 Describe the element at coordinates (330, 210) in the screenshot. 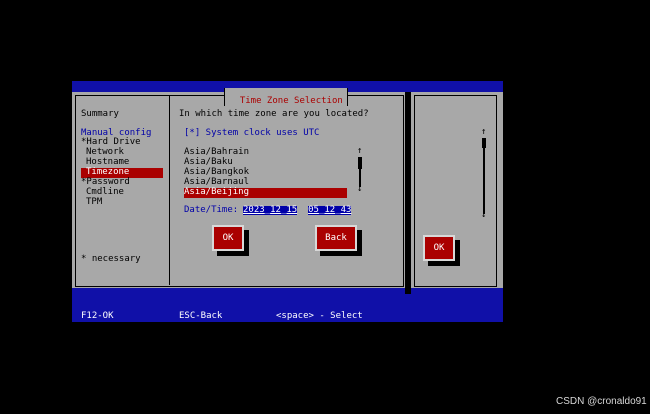

I see `minute-field: 12` at that location.